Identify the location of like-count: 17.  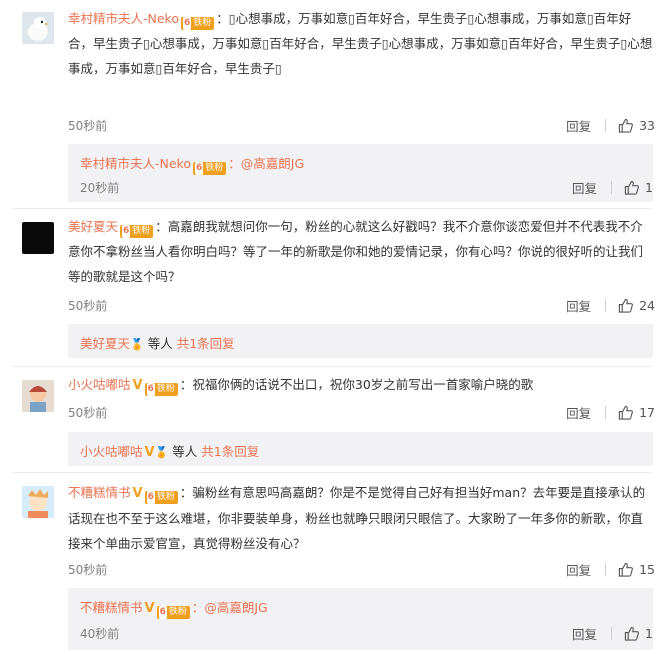
(647, 412).